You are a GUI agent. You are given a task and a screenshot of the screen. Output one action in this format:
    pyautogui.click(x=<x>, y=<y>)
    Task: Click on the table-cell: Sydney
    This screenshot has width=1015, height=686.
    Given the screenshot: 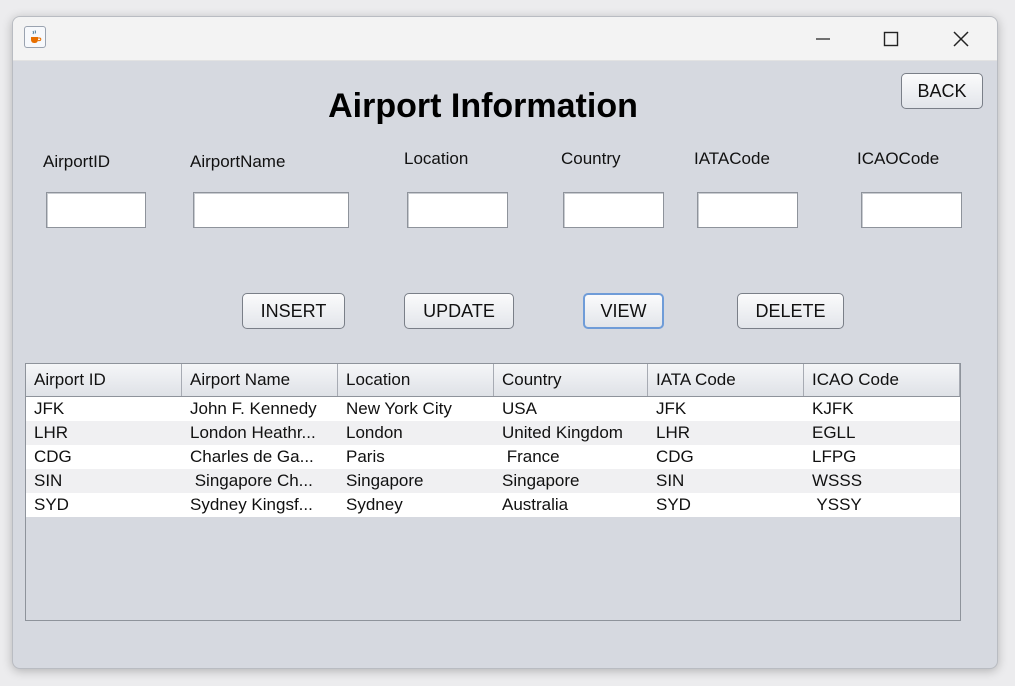 What is the action you would take?
    pyautogui.click(x=374, y=504)
    